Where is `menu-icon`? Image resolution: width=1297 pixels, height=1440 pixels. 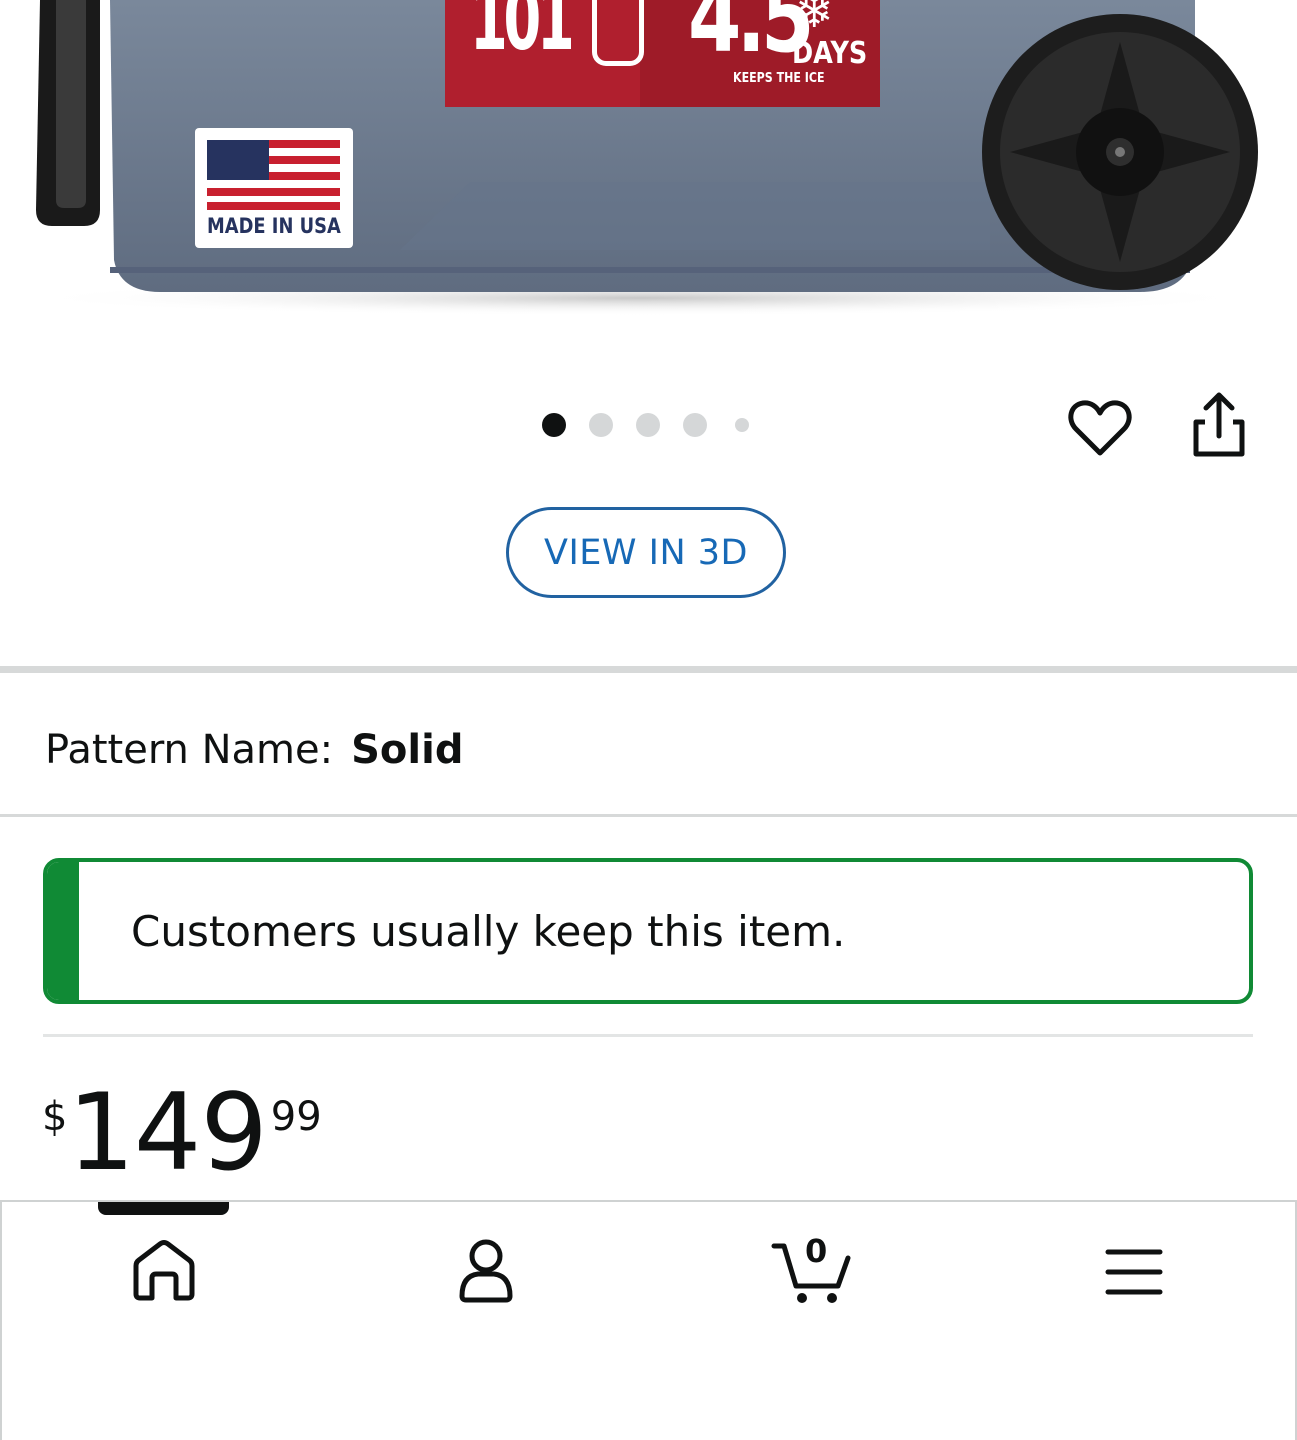
menu-icon is located at coordinates (1134, 1272).